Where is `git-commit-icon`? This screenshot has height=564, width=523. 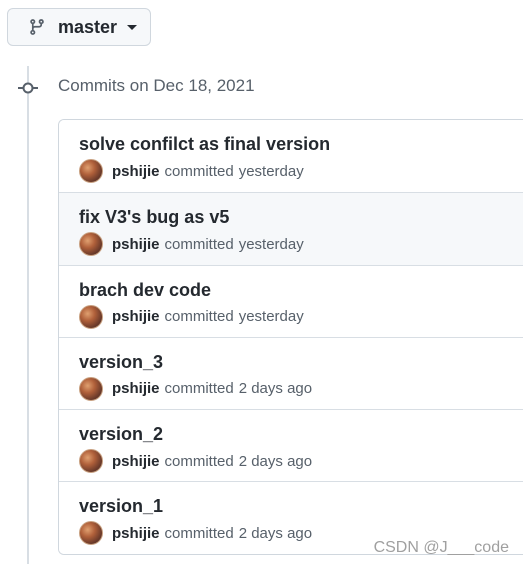 git-commit-icon is located at coordinates (28, 88).